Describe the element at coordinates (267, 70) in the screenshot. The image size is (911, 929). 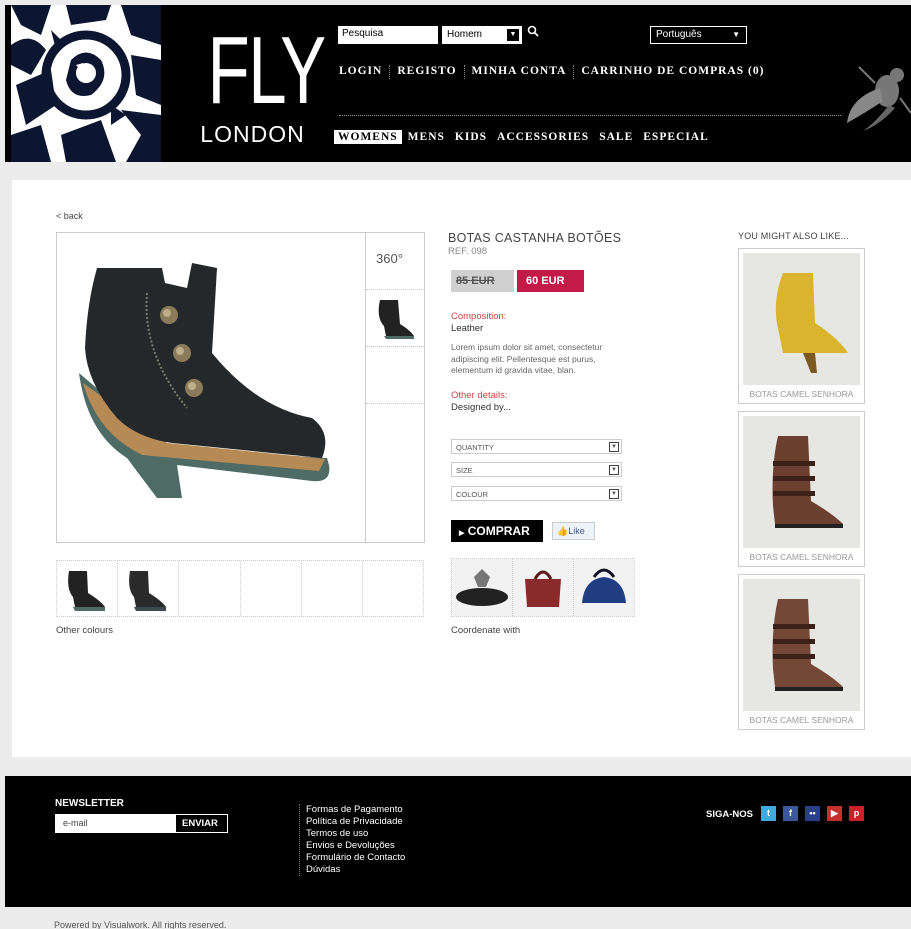
I see `brand-fly-text: FLY` at that location.